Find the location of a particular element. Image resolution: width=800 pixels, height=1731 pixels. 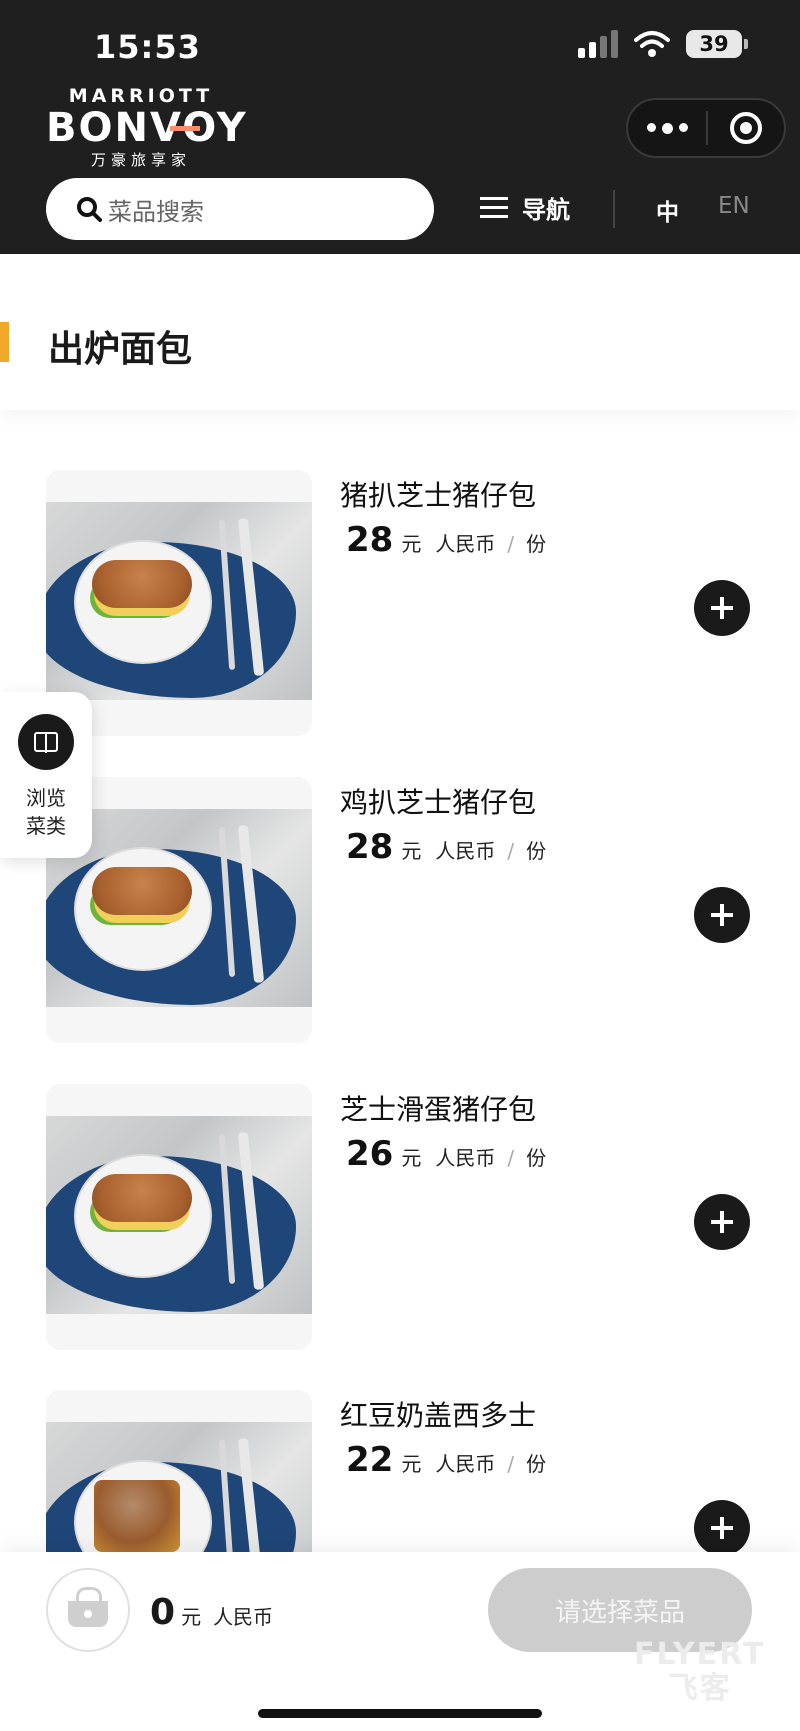

header-divider is located at coordinates (614, 209).